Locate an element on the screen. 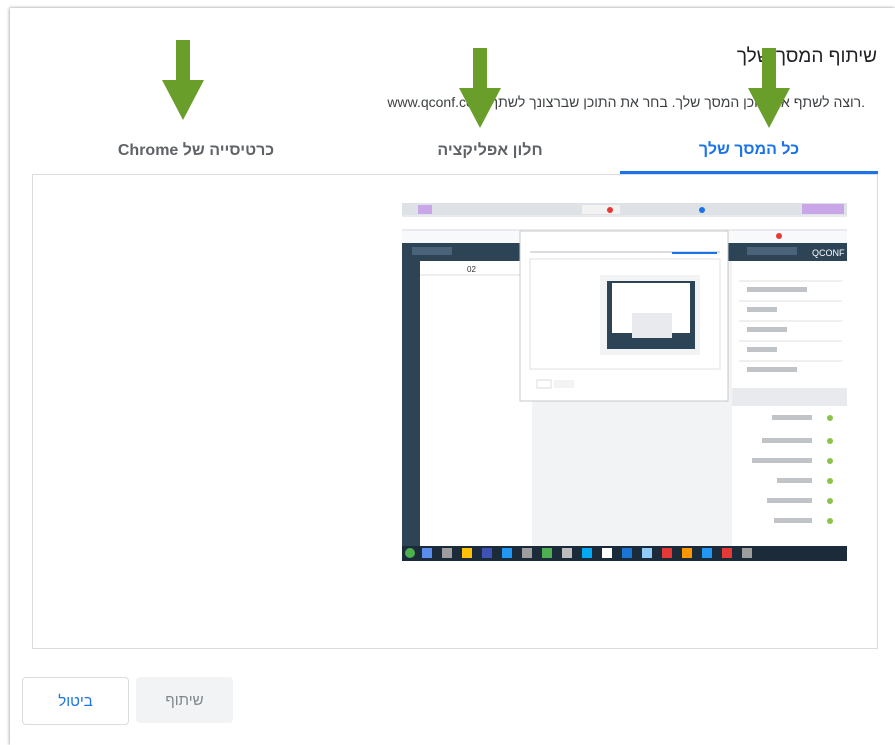  tab-application-window: חלון אפליקציה is located at coordinates (490, 150).